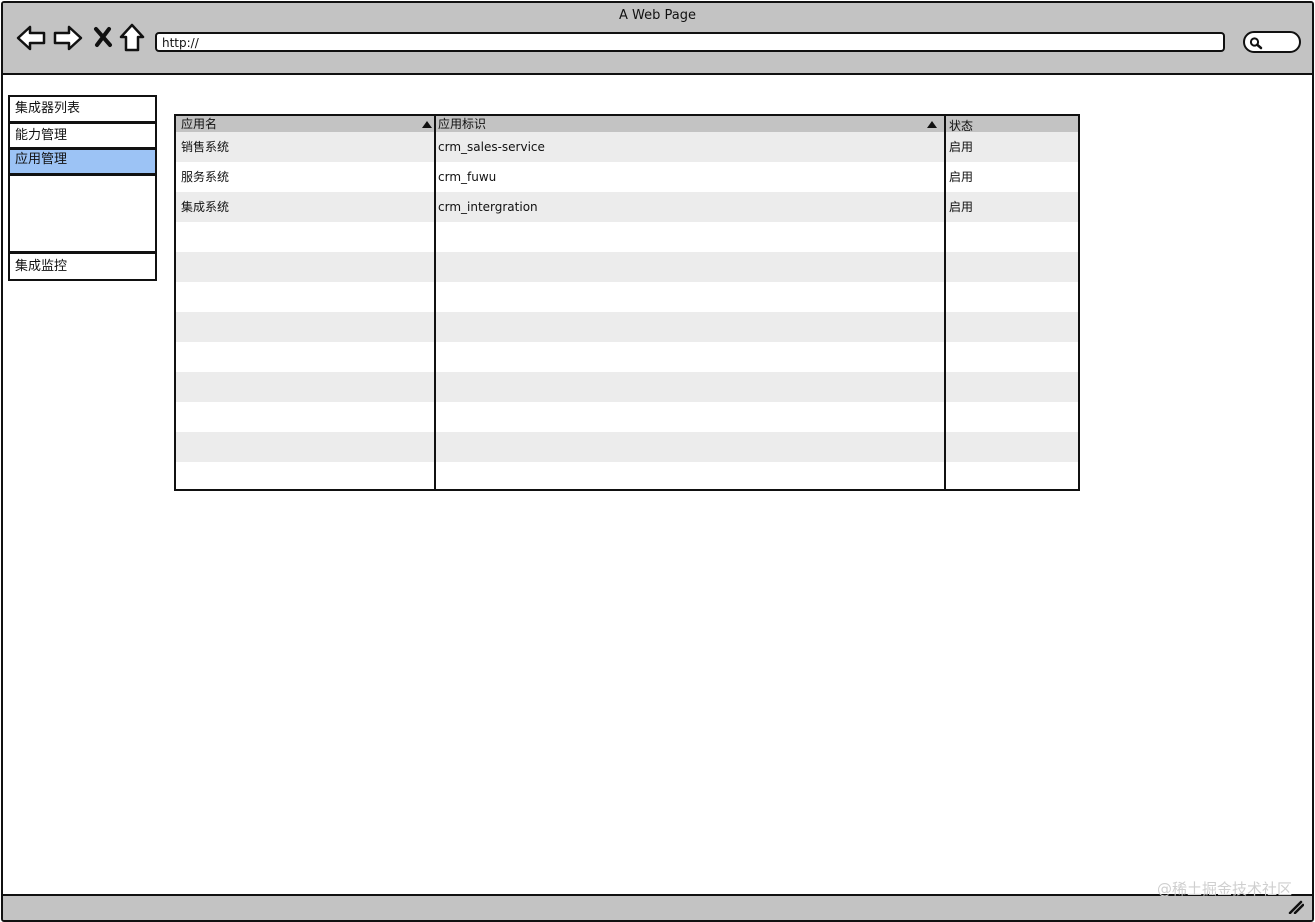  I want to click on sidebar-item-label: 集成器列表, so click(48, 108).